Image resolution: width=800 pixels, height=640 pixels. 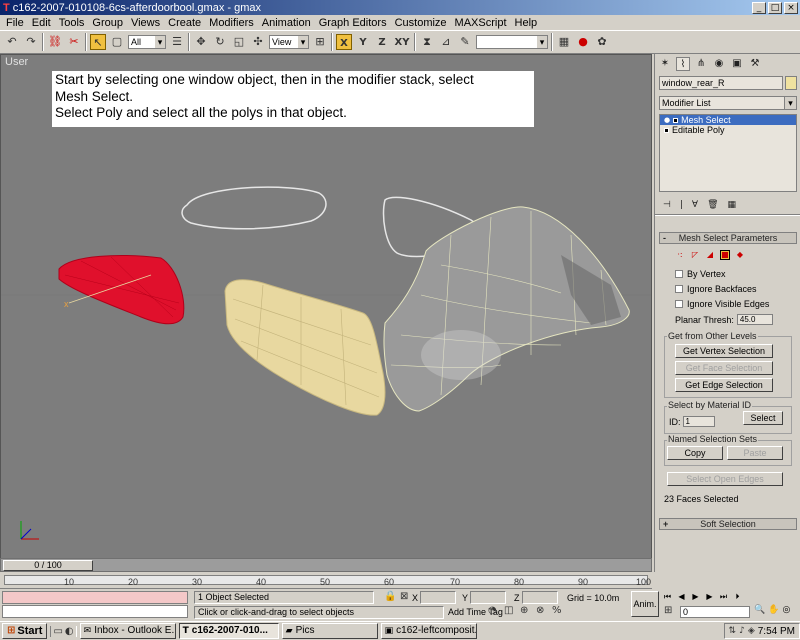 I want to click on select-open-edges-button: Select Open Edges, so click(x=725, y=479).